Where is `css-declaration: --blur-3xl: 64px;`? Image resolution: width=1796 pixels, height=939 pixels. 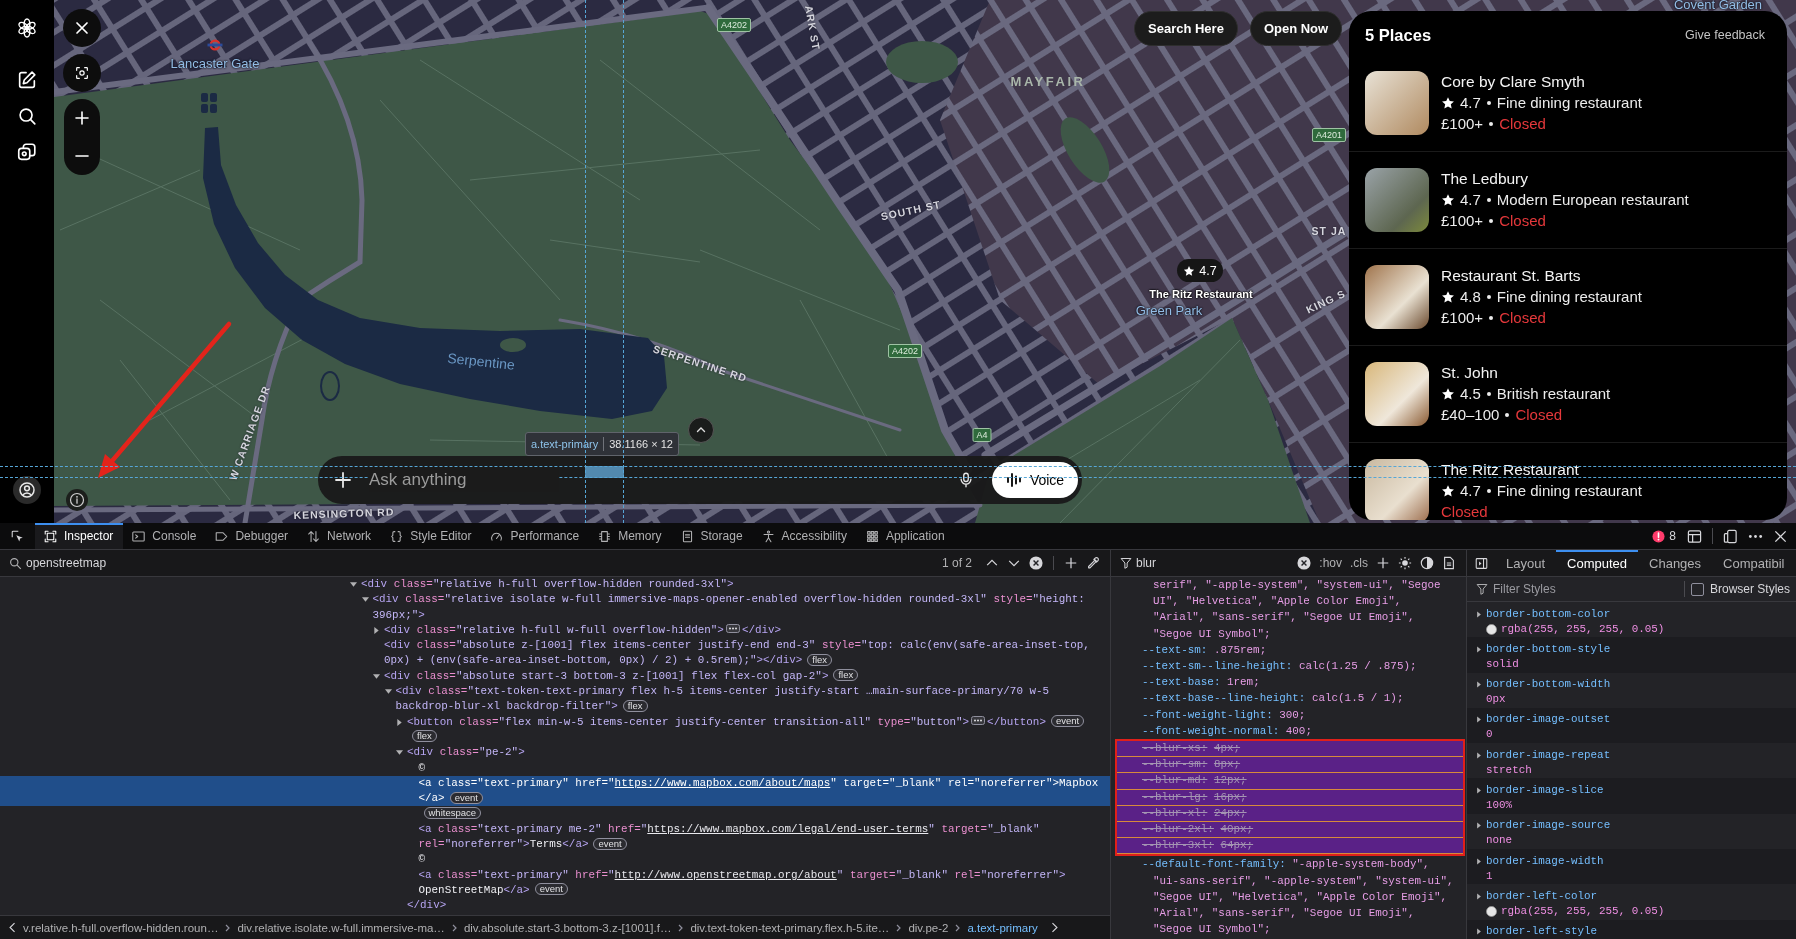 css-declaration: --blur-3xl: 64px; is located at coordinates (1290, 846).